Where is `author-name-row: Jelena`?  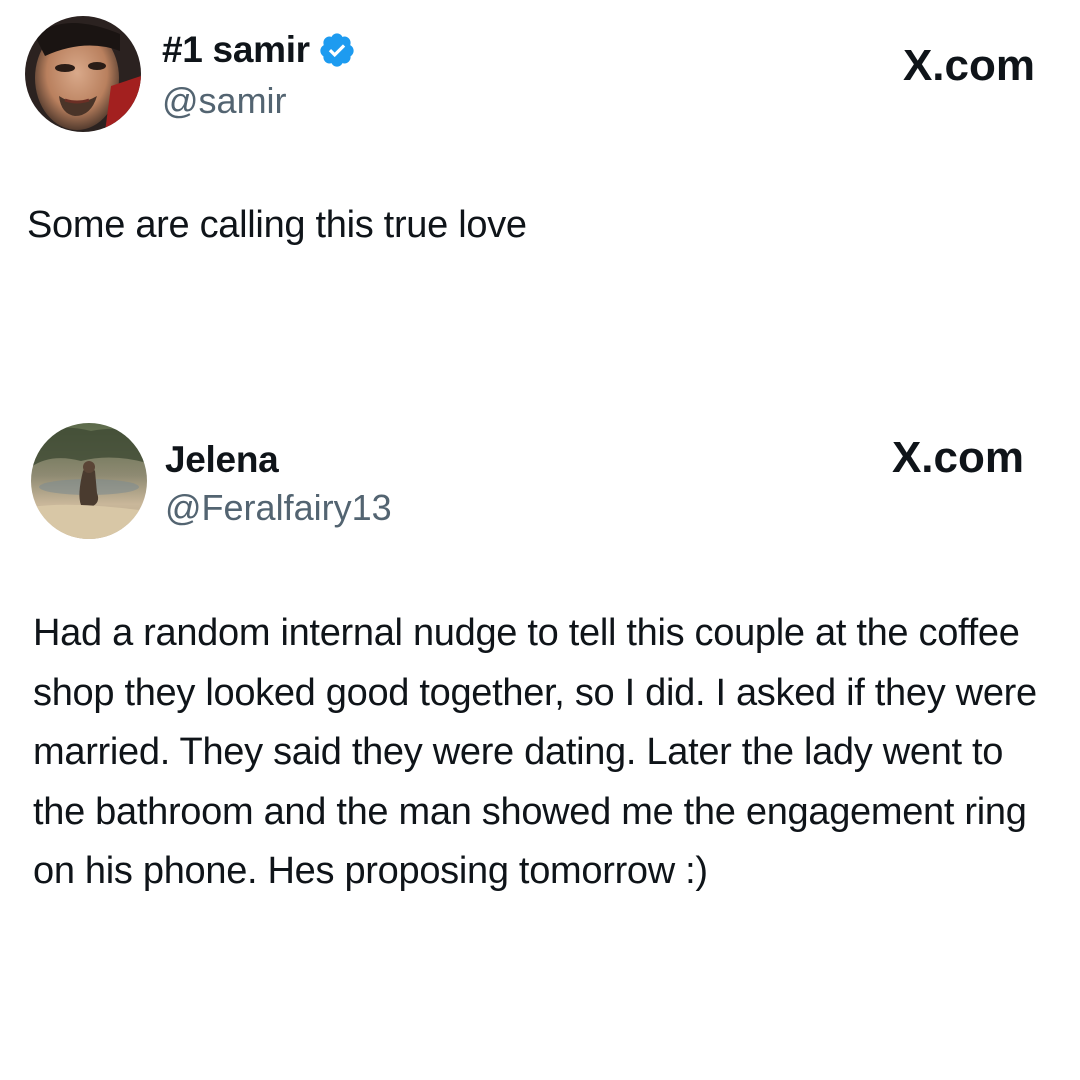 author-name-row: Jelena is located at coordinates (222, 460).